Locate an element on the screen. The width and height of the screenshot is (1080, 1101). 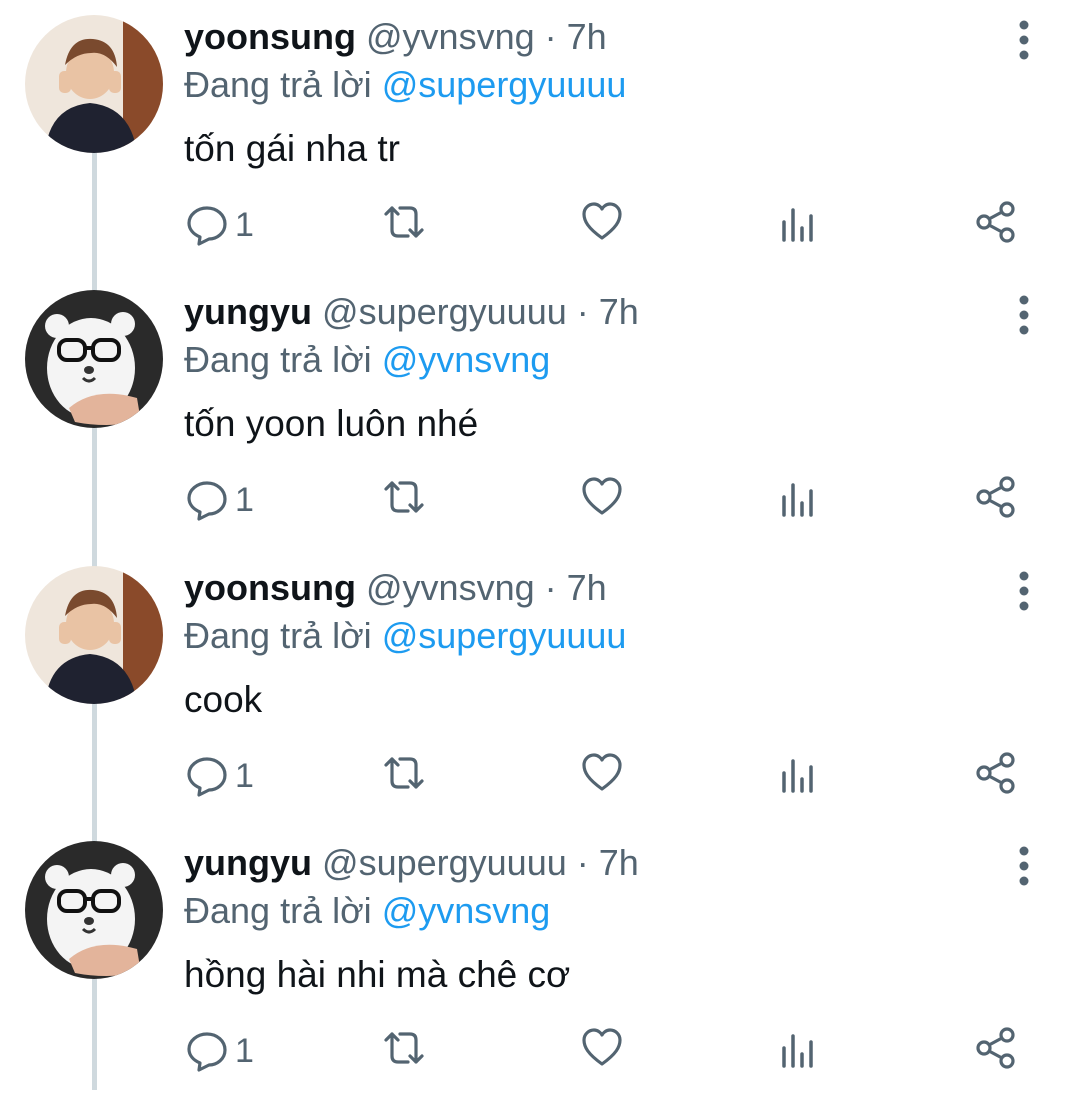
tweet-text: hồng hài nhi mà chê cơ is located at coordinates (377, 974).